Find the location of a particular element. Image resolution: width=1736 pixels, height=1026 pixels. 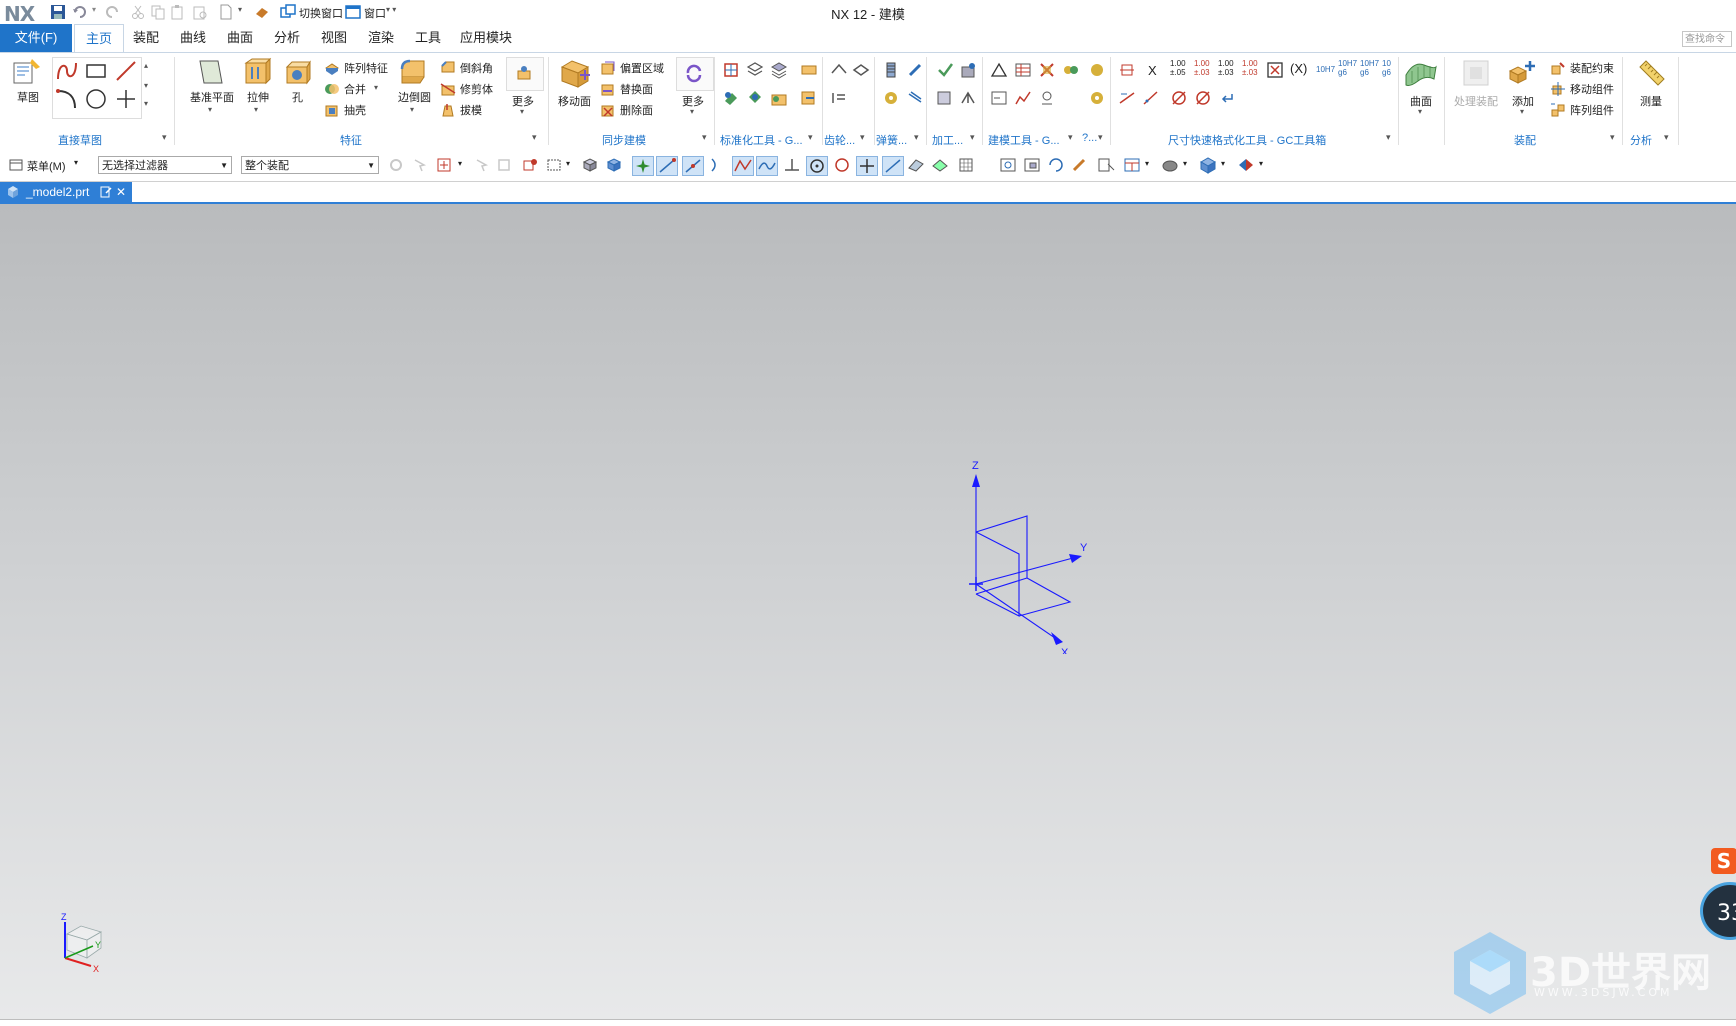

dimension-arrow-icon is located at coordinates (1127, 98).